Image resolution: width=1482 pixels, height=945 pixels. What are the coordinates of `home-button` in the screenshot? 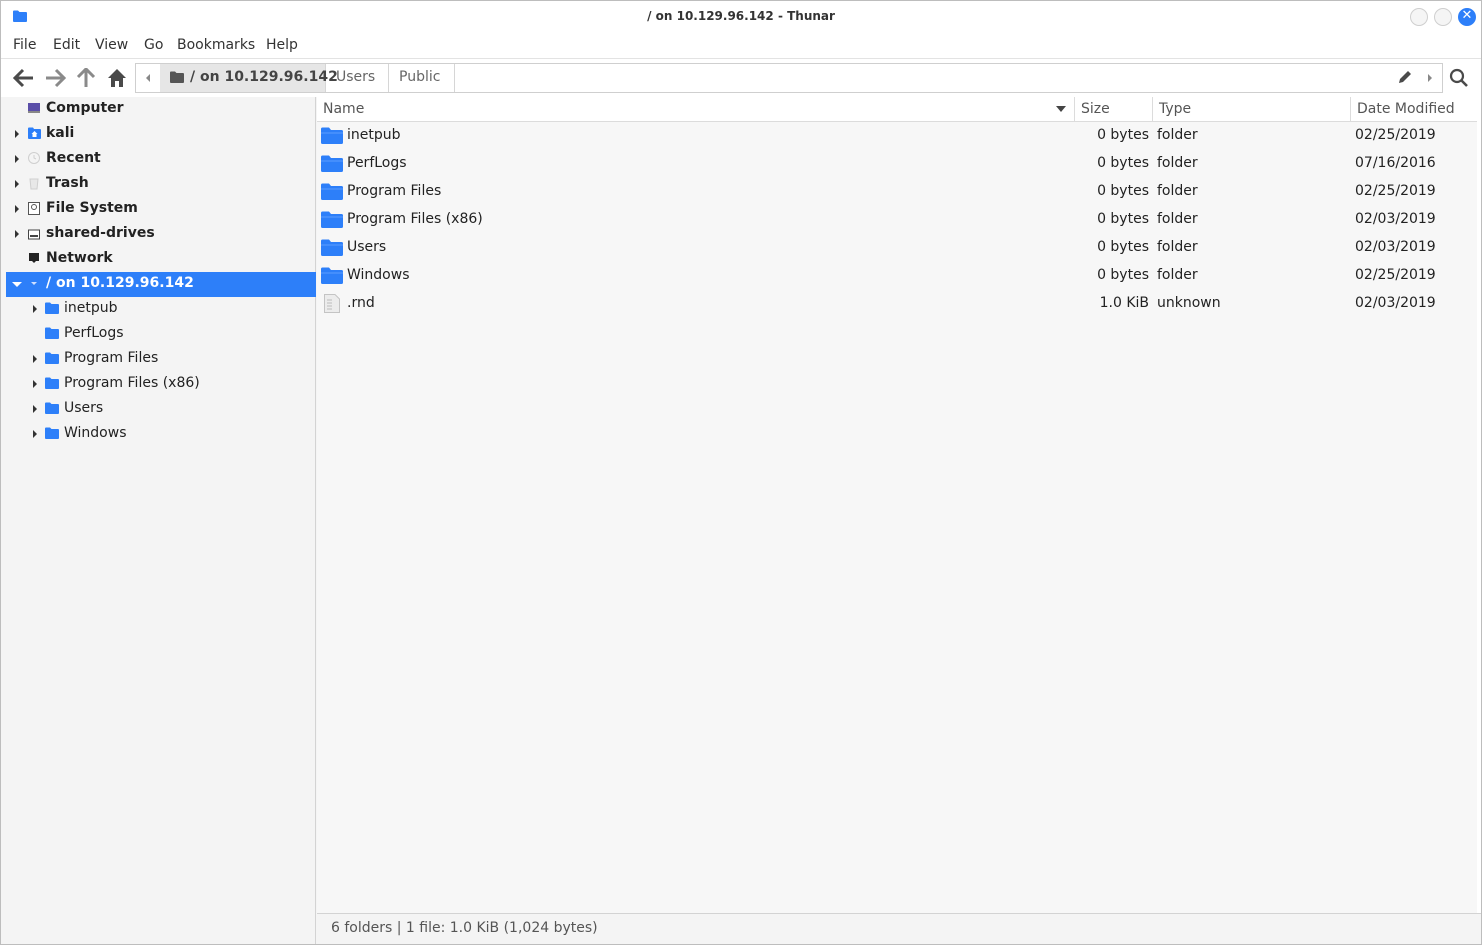 It's located at (118, 78).